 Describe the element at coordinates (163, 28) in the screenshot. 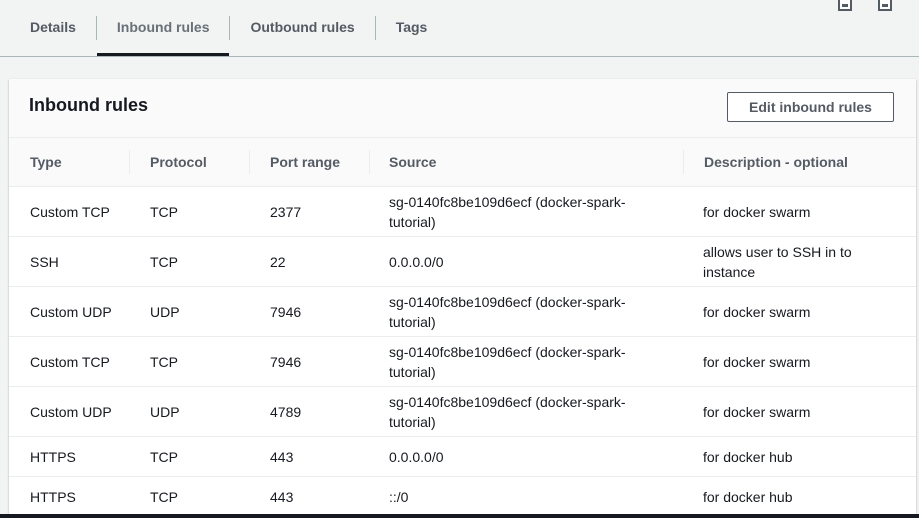

I see `tab-inbound-rules: Inbound rules` at that location.